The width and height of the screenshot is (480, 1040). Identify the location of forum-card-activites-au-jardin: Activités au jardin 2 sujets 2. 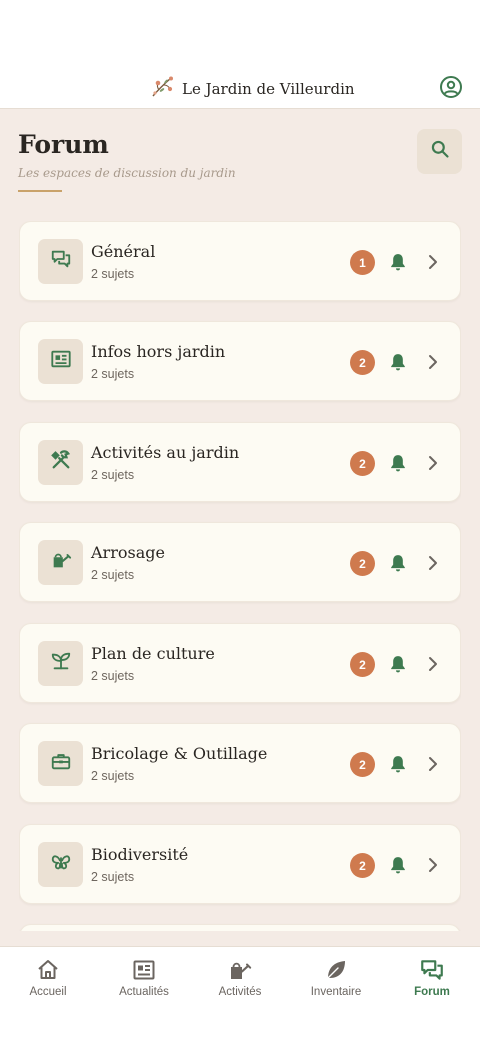
(240, 462).